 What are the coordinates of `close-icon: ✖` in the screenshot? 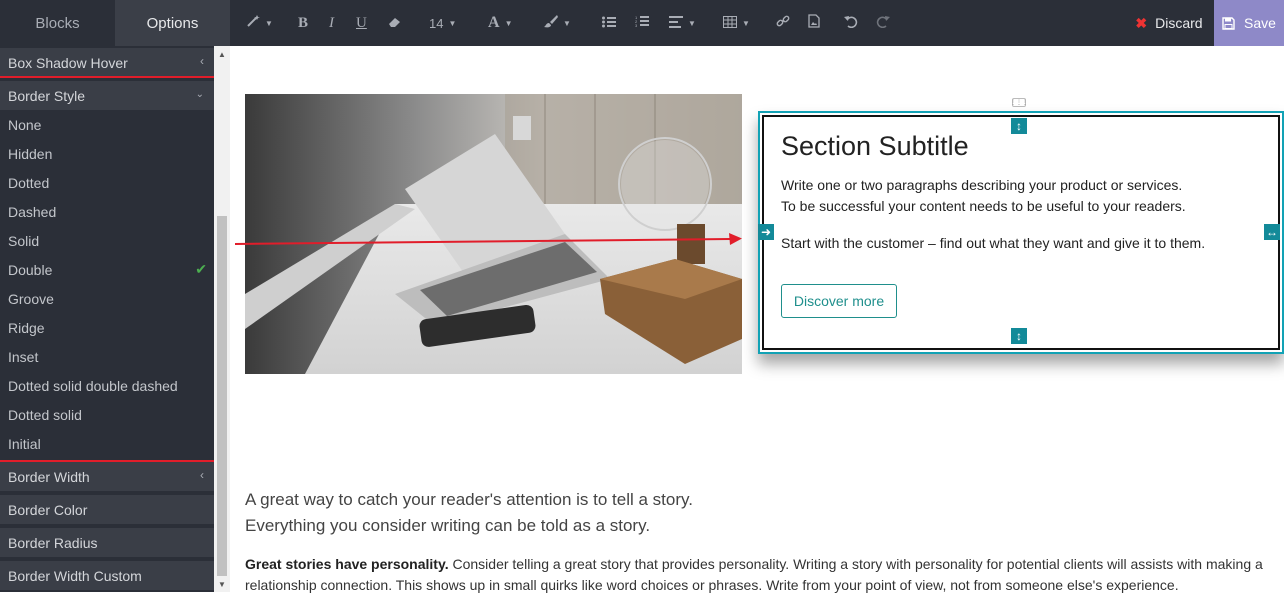 It's located at (1141, 22).